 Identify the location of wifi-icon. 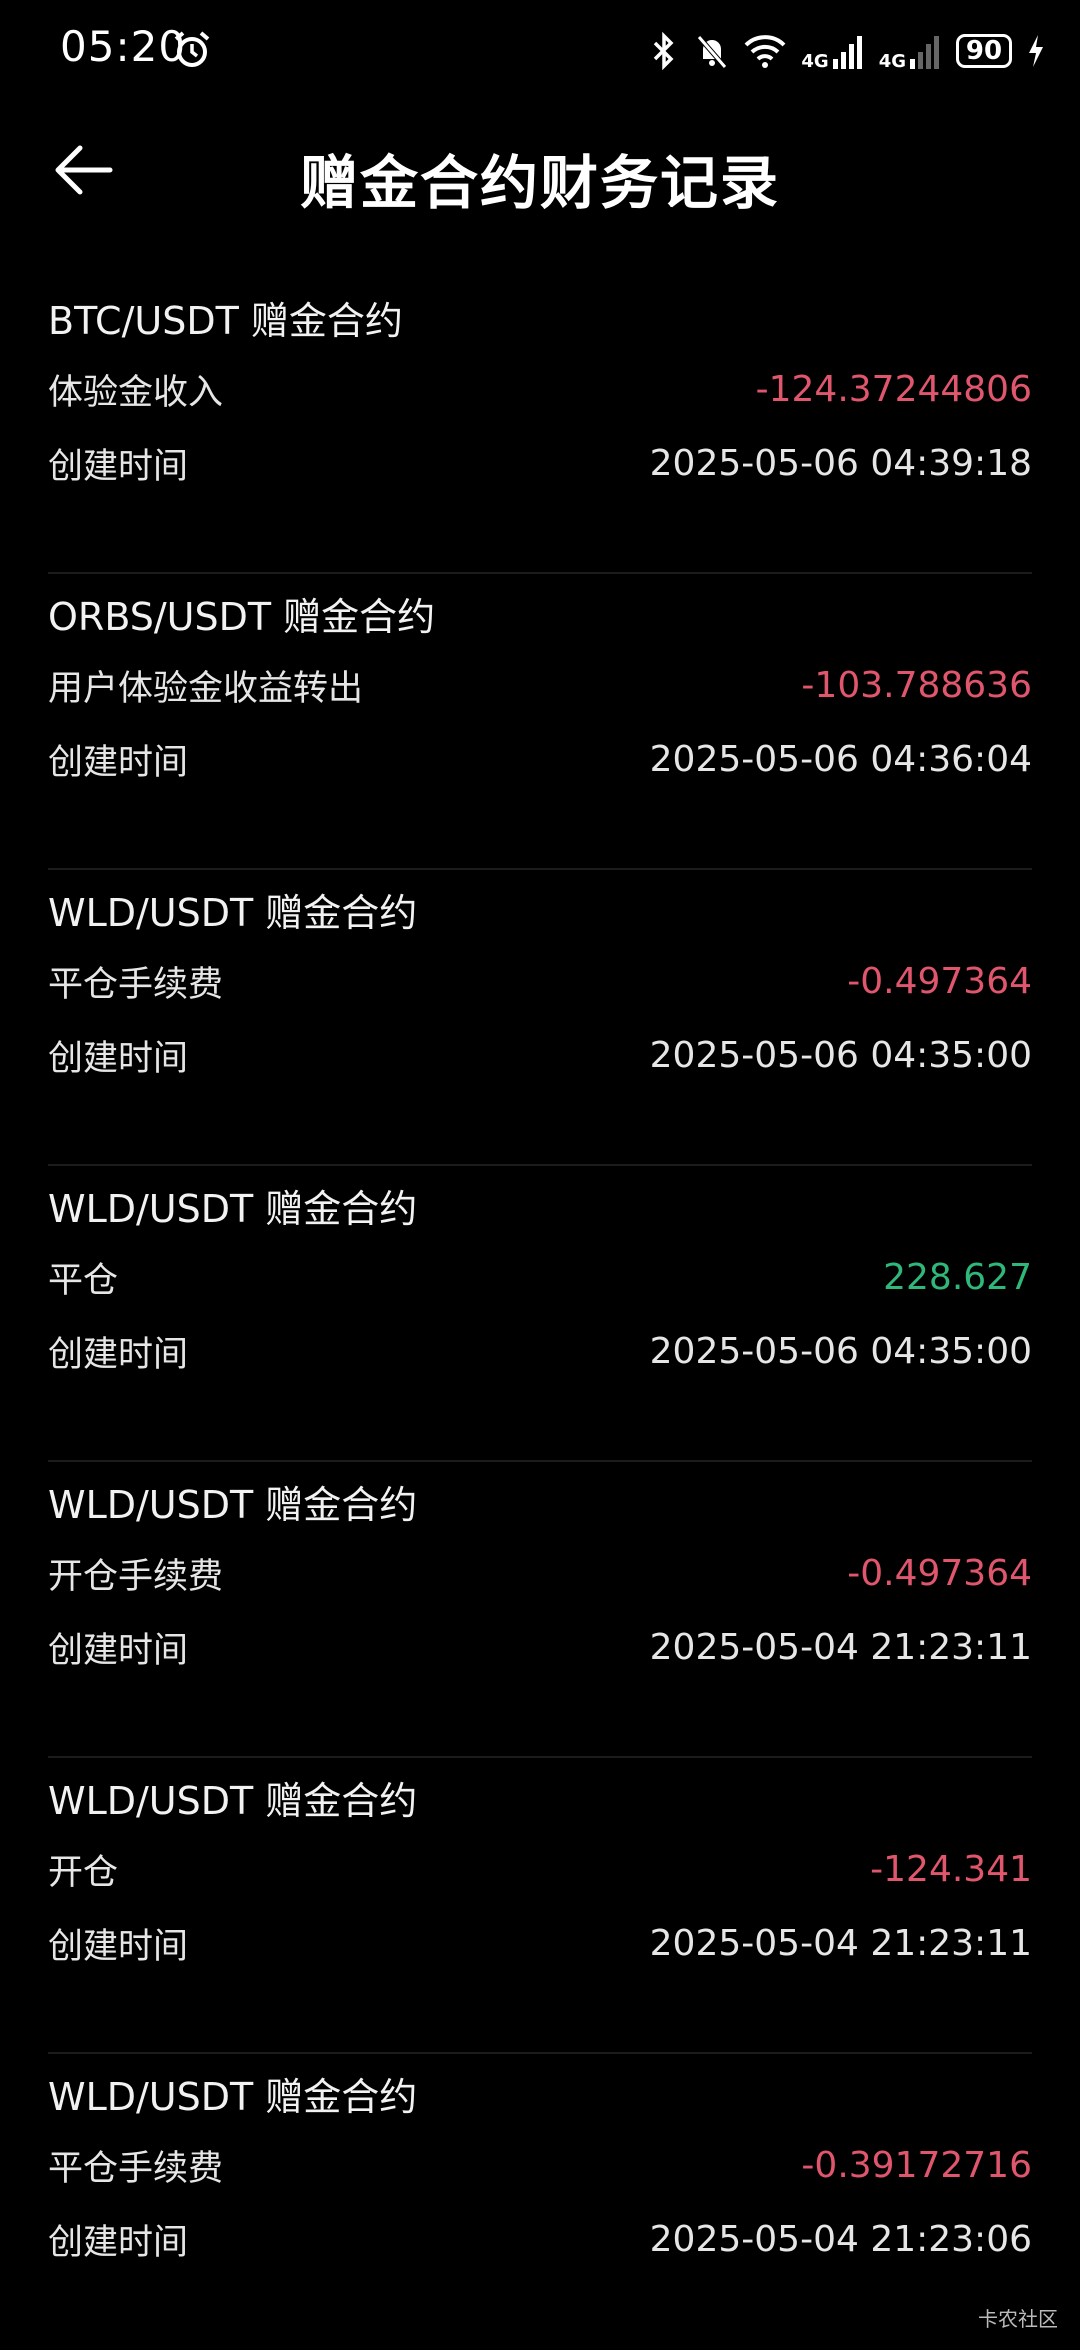
(765, 51).